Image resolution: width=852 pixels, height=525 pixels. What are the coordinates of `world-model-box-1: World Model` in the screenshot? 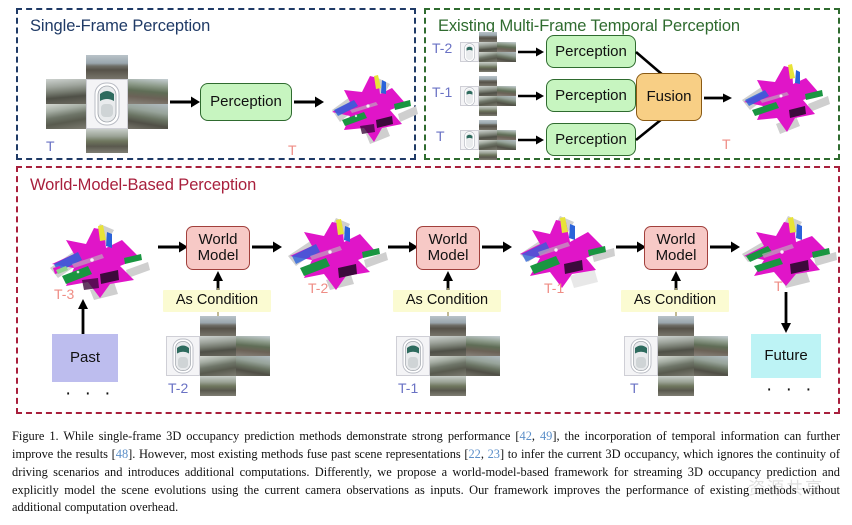 It's located at (218, 248).